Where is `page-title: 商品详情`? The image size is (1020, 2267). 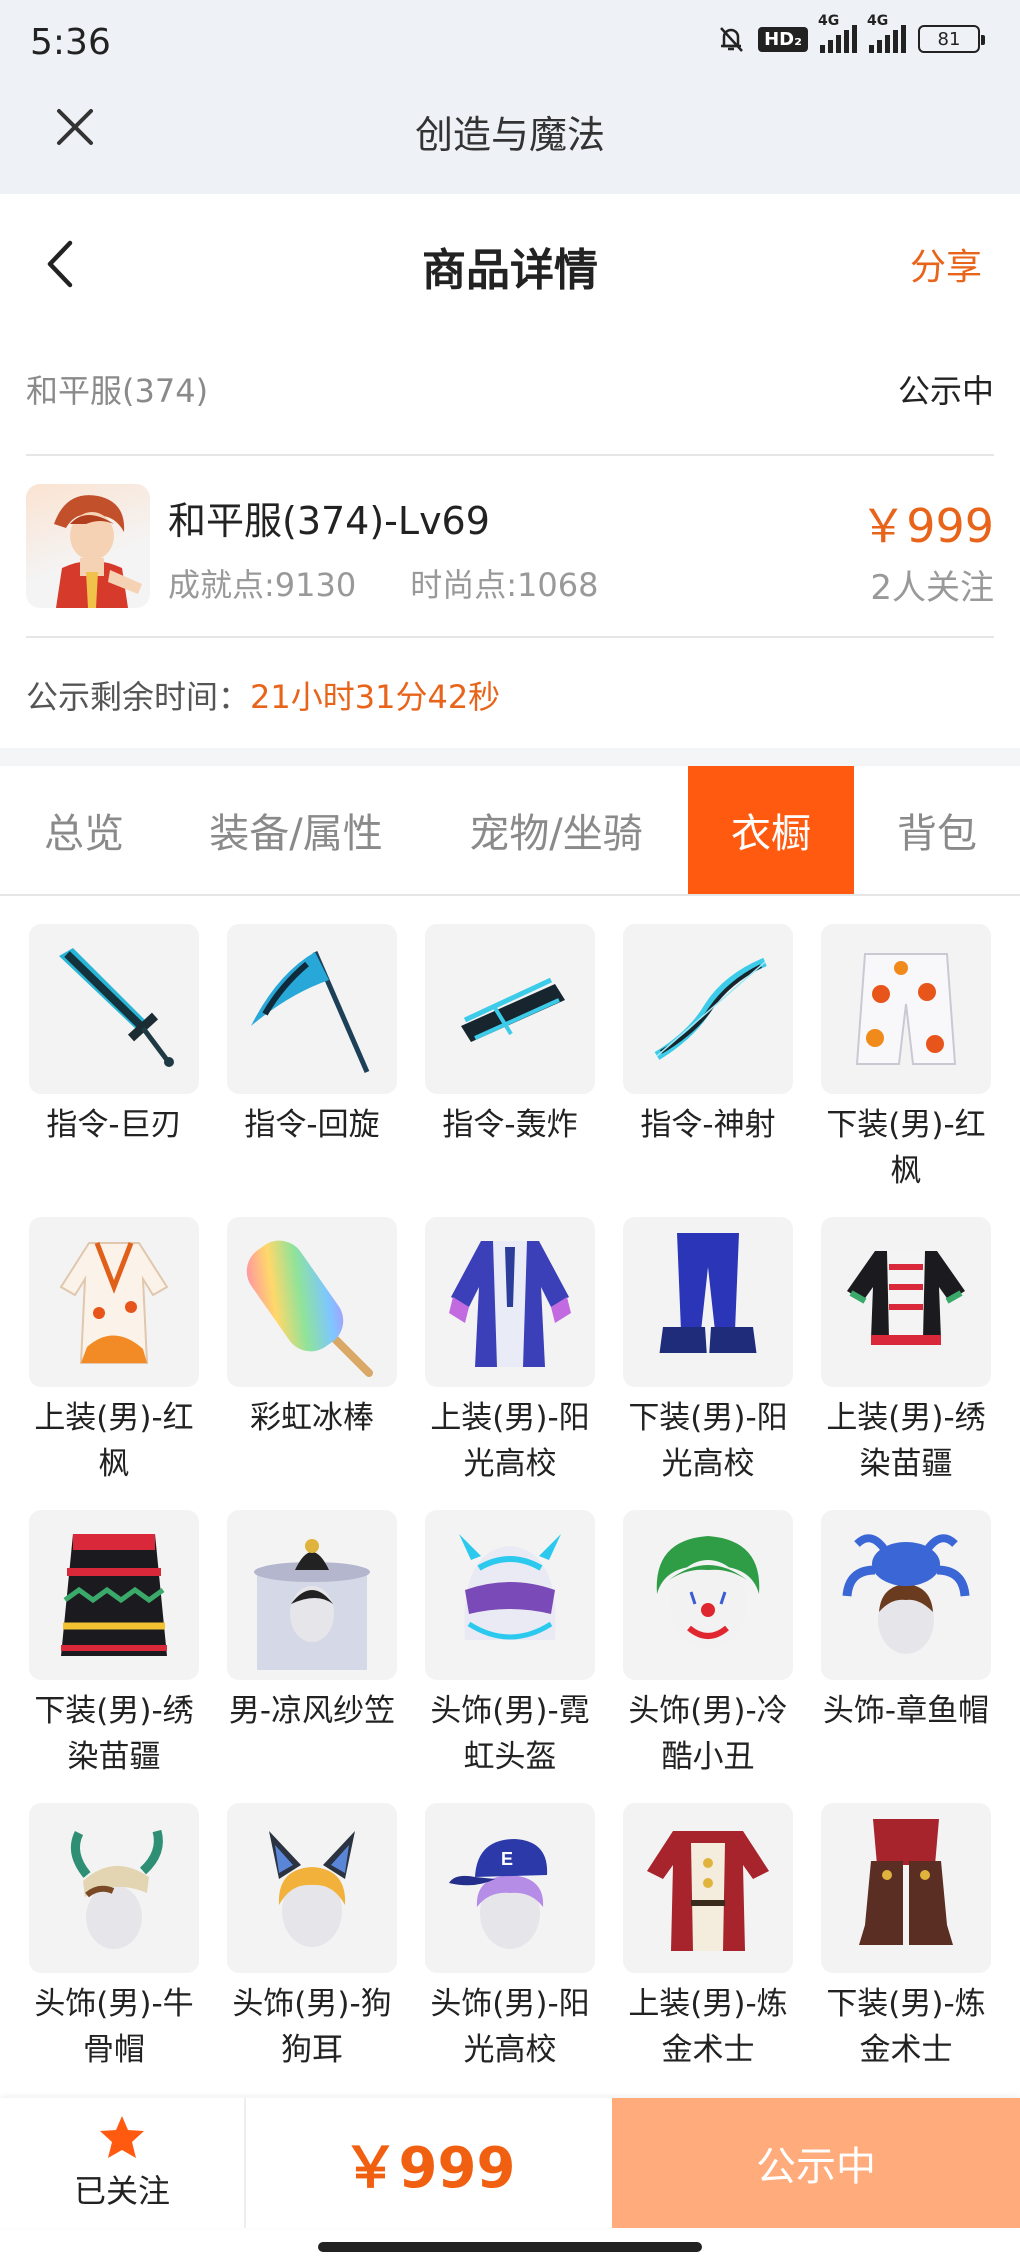
page-title: 商品详情 is located at coordinates (510, 270).